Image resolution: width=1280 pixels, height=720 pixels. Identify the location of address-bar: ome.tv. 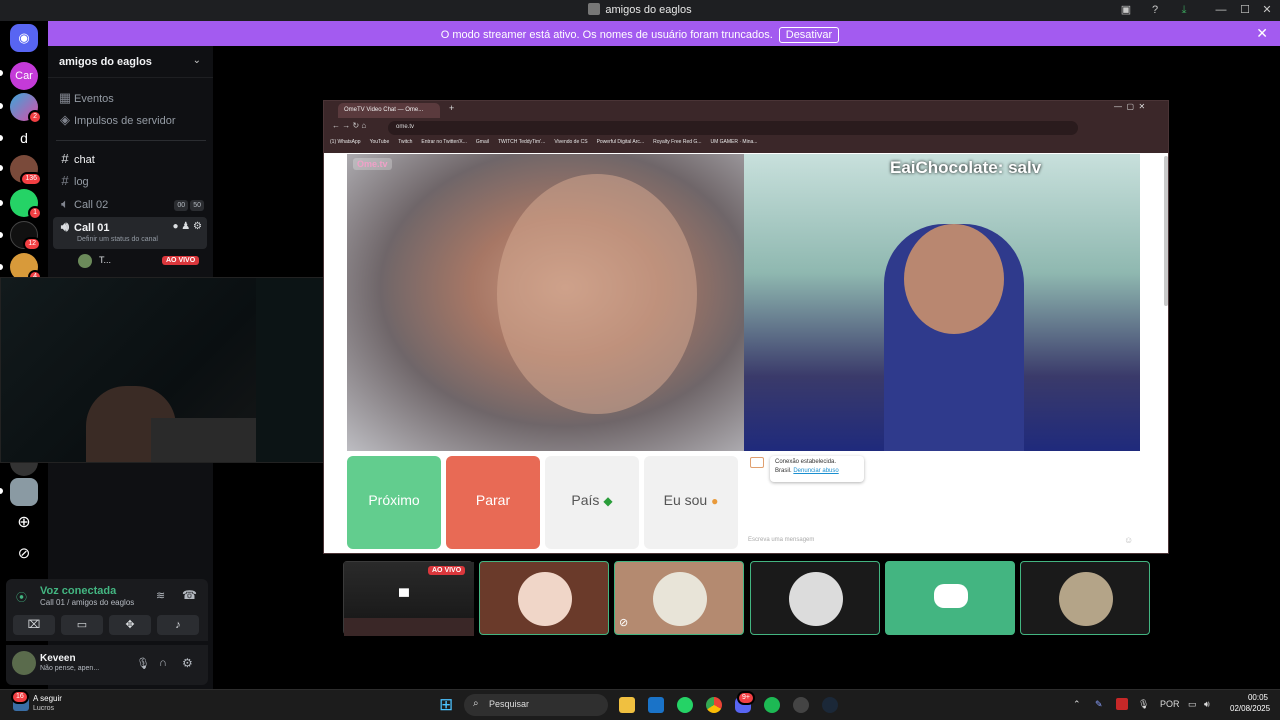
(733, 128).